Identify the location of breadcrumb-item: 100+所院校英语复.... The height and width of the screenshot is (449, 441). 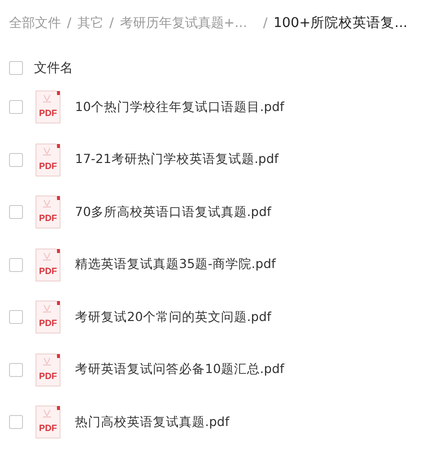
(340, 23).